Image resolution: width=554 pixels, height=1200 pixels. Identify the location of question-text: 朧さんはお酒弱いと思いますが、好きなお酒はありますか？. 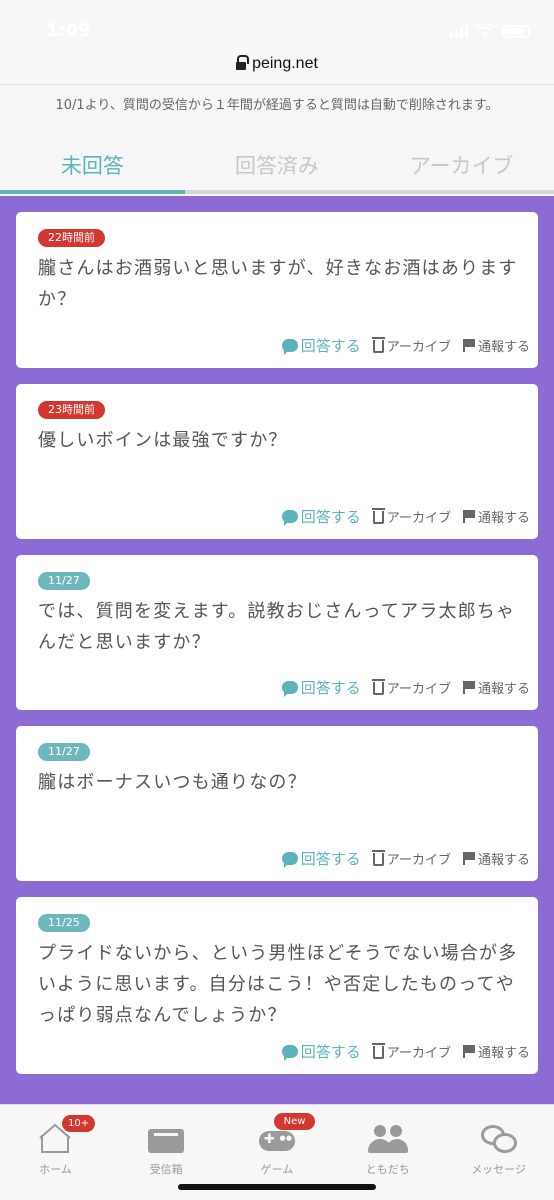
(278, 284).